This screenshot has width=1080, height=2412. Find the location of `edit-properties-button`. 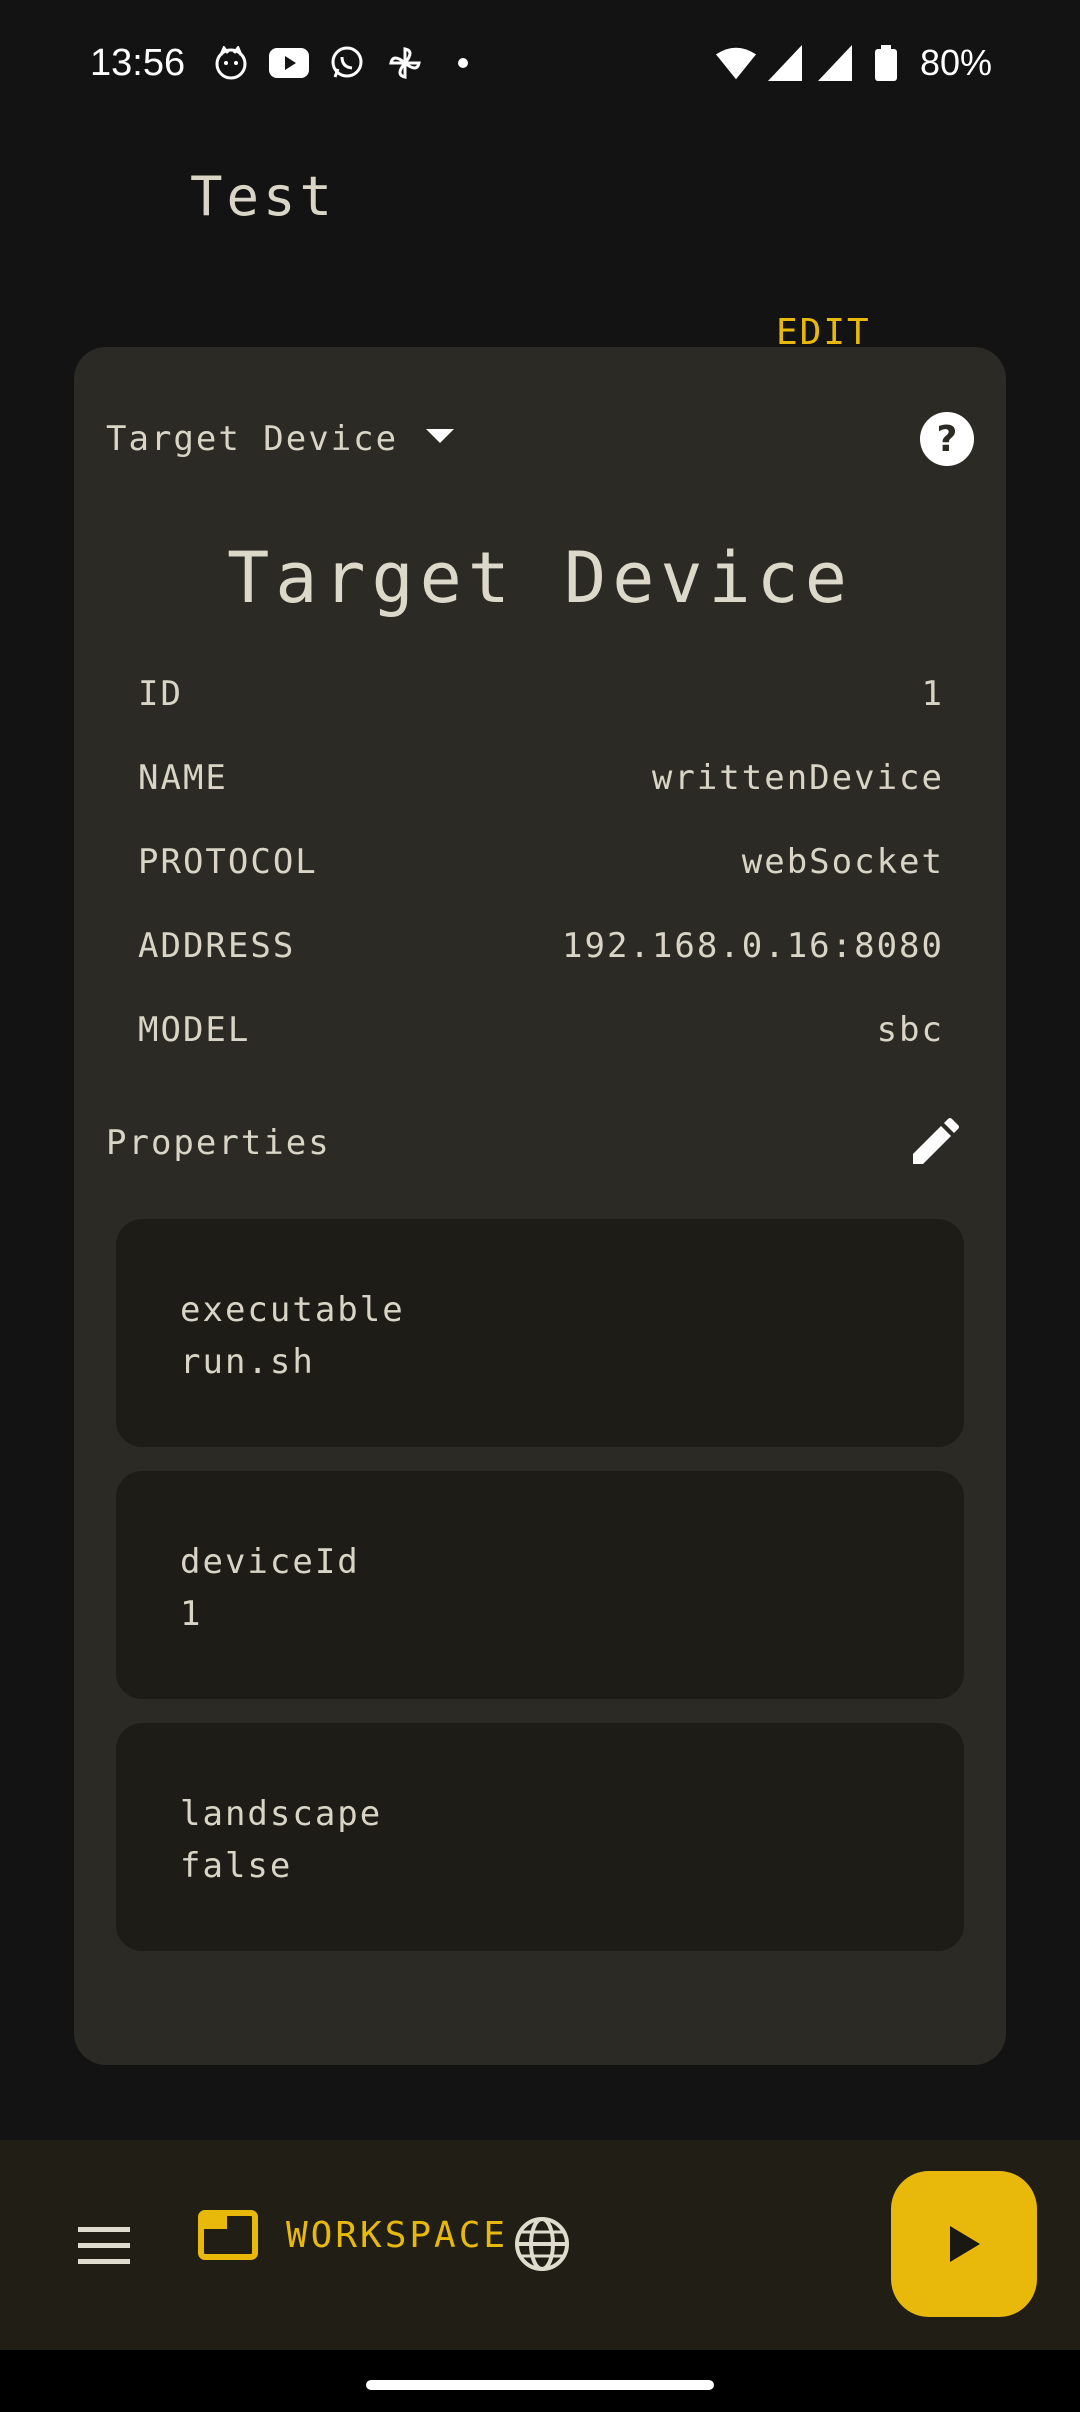

edit-properties-button is located at coordinates (934, 1143).